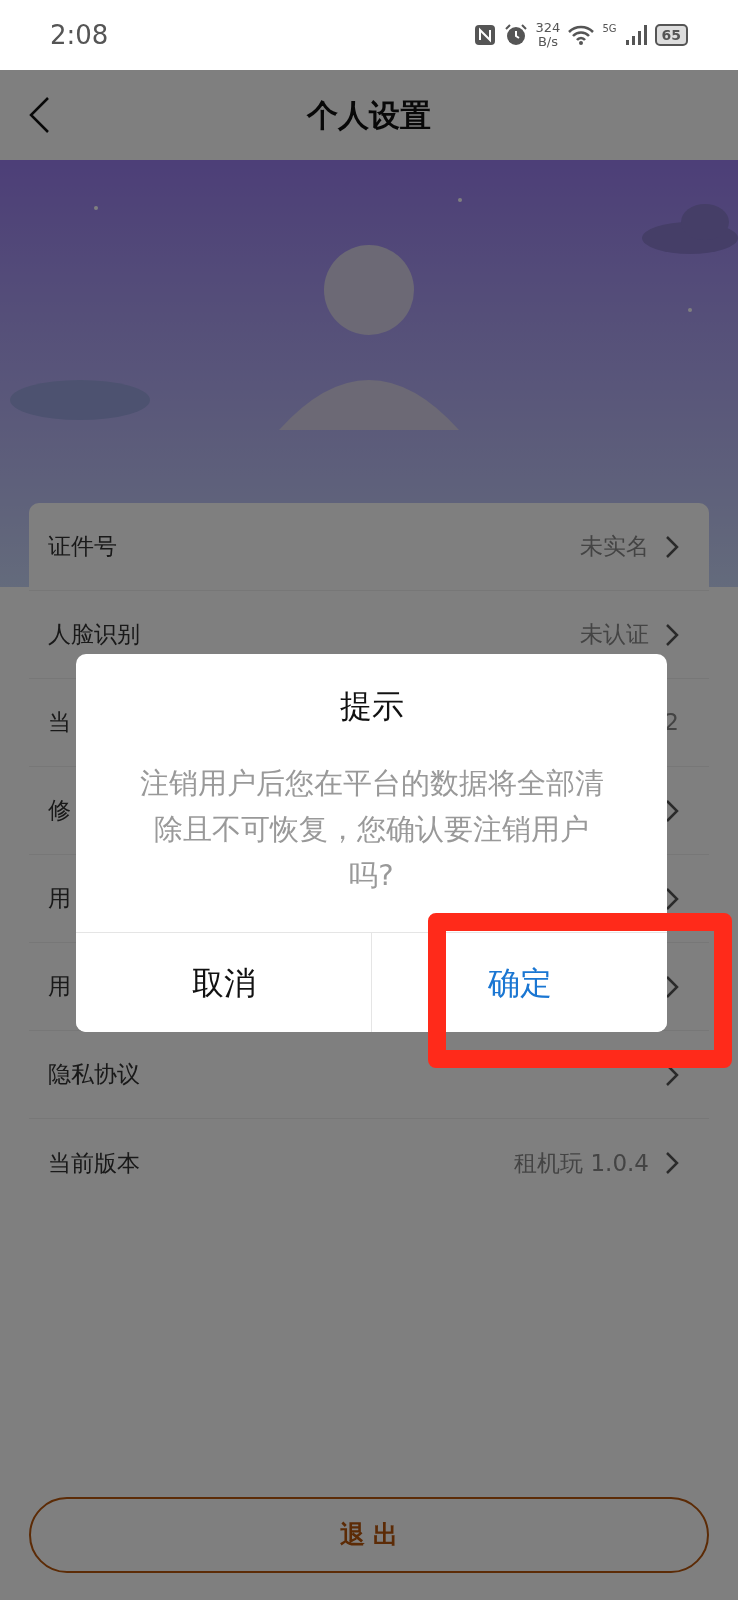 This screenshot has width=738, height=1600. What do you see at coordinates (94, 635) in the screenshot?
I see `row-label: 人脸识别` at bounding box center [94, 635].